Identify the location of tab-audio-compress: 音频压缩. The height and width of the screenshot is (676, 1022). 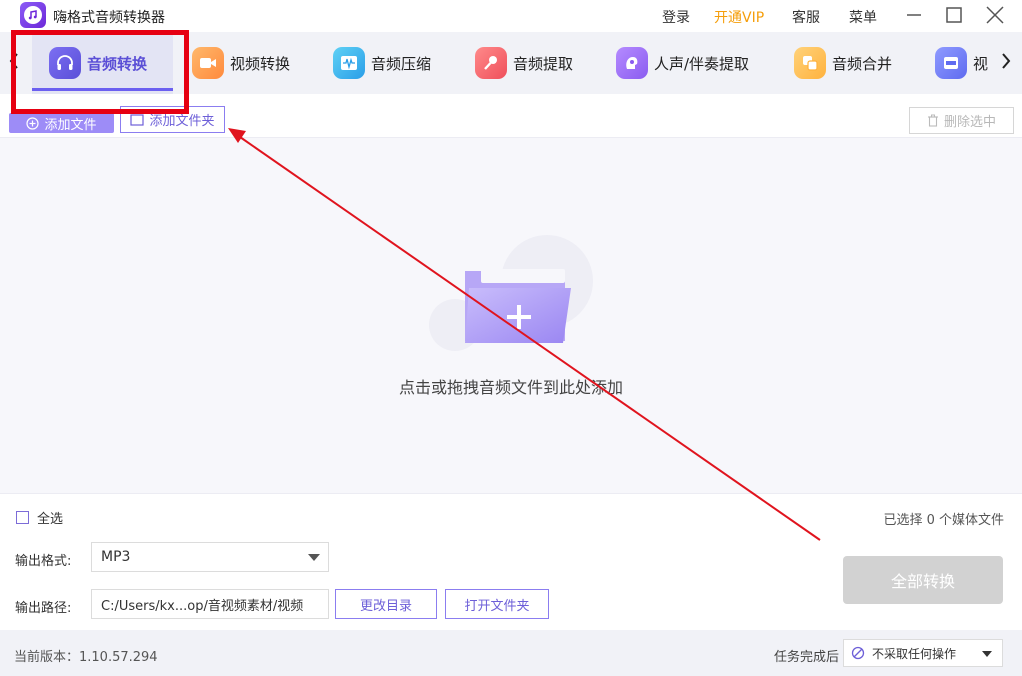
(382, 63).